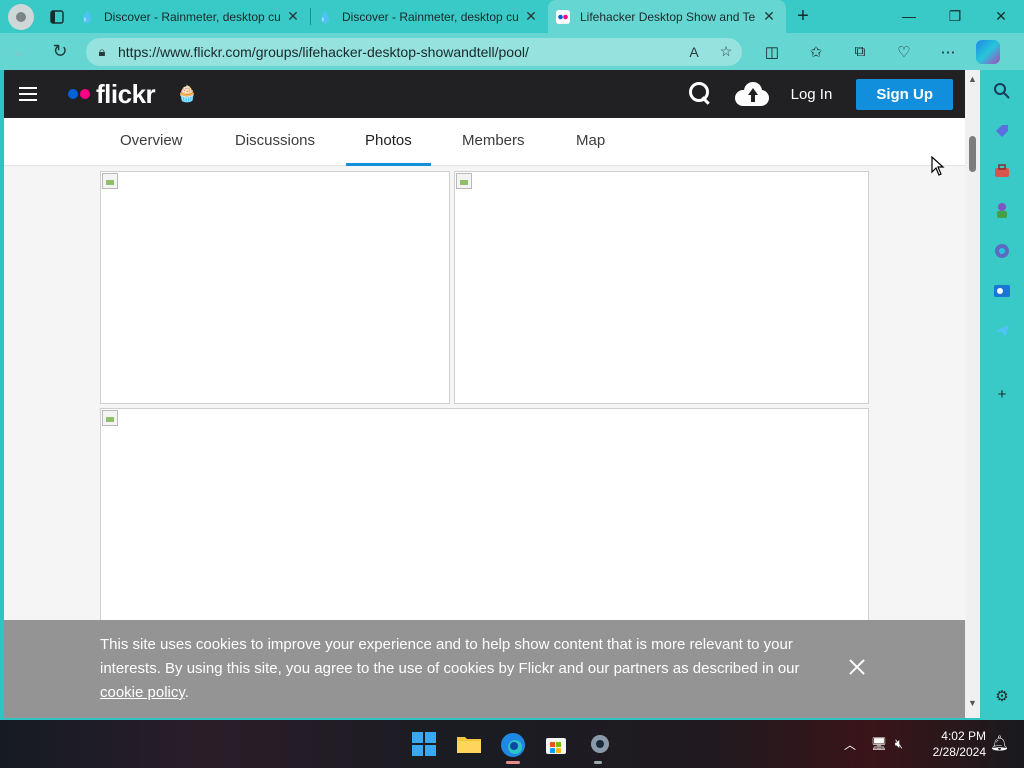 The image size is (1024, 768). What do you see at coordinates (590, 142) in the screenshot?
I see `tab-map: Map` at bounding box center [590, 142].